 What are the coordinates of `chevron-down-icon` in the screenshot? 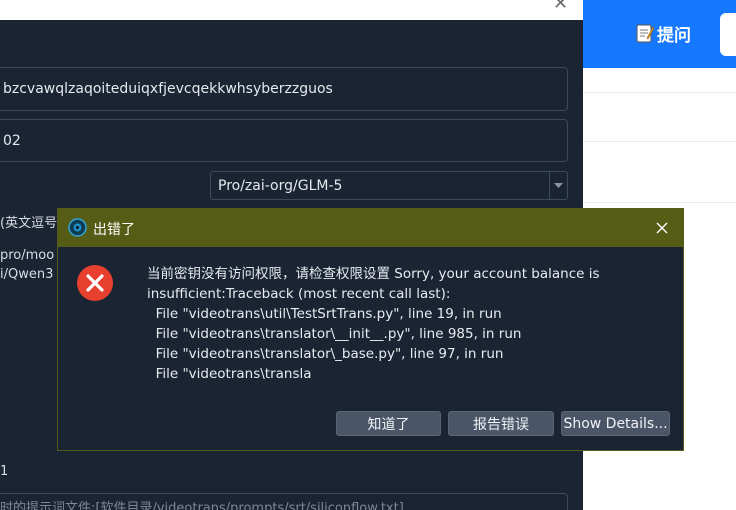 It's located at (558, 185).